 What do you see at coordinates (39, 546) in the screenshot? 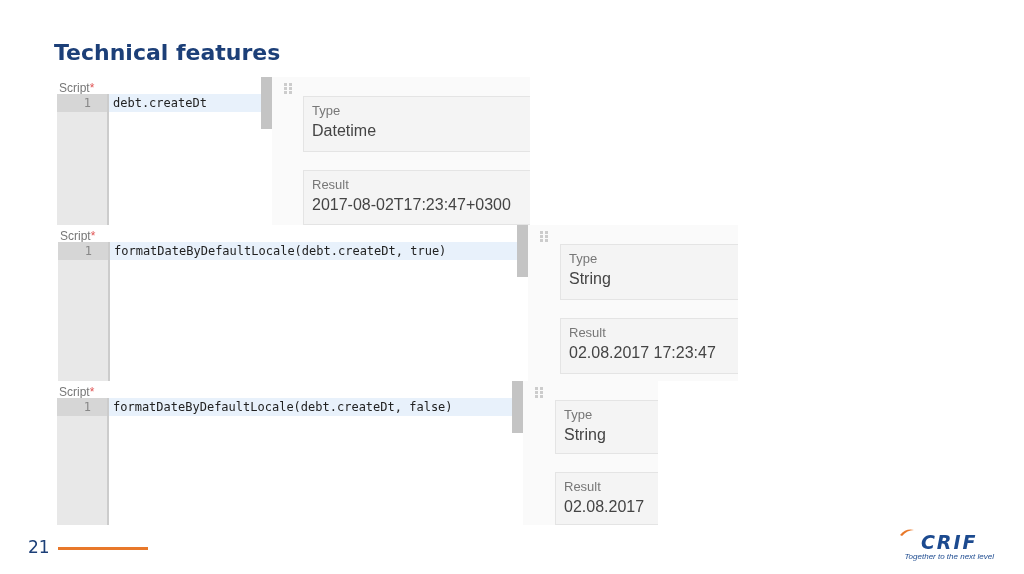
I see `page-number: 21` at bounding box center [39, 546].